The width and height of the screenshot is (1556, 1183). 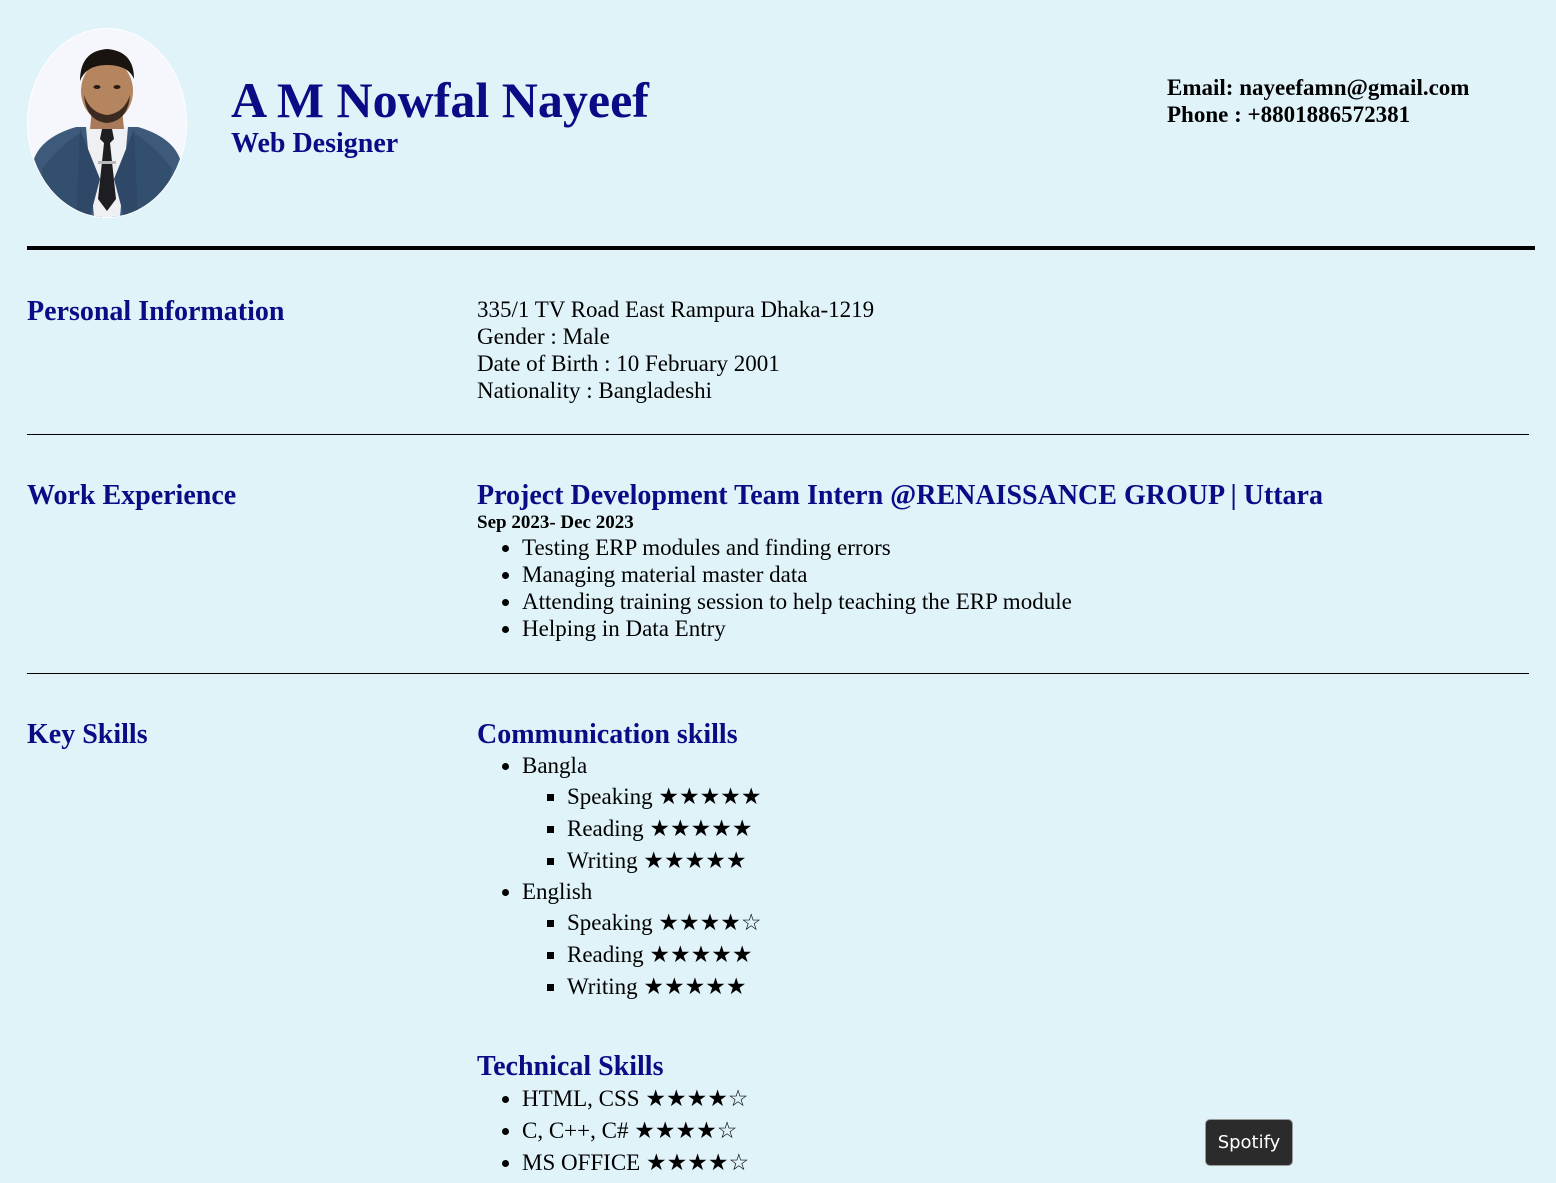 I want to click on skill-rating: C, C++, C# ★★★★☆, so click(x=1024, y=1131).